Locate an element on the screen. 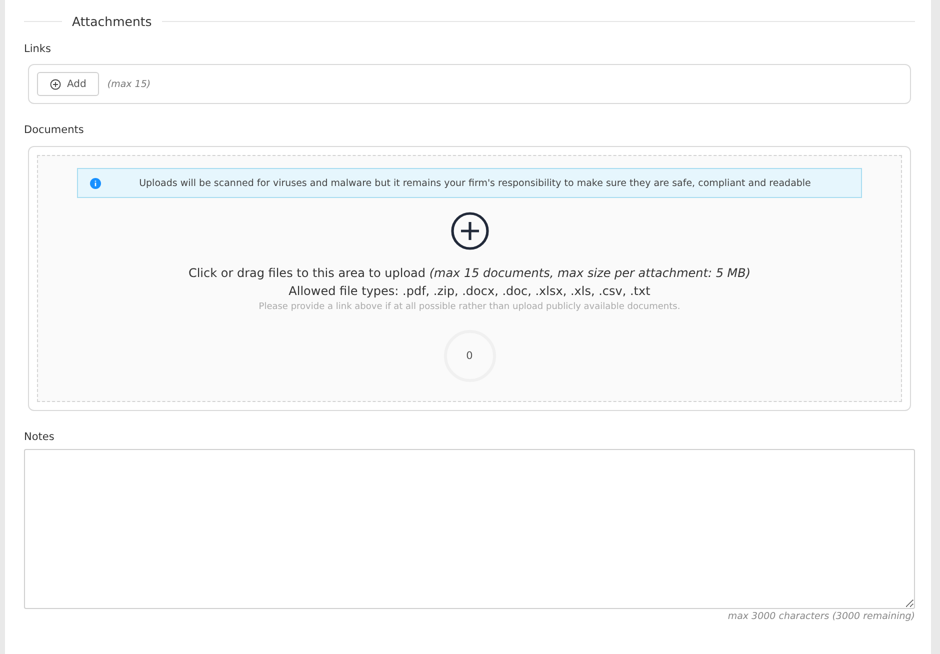 Image resolution: width=940 pixels, height=654 pixels. allowed-types: Allowed file types: .pdf, .zip, .docx, .doc, .xlsx, .xls, .csv, .txt is located at coordinates (469, 291).